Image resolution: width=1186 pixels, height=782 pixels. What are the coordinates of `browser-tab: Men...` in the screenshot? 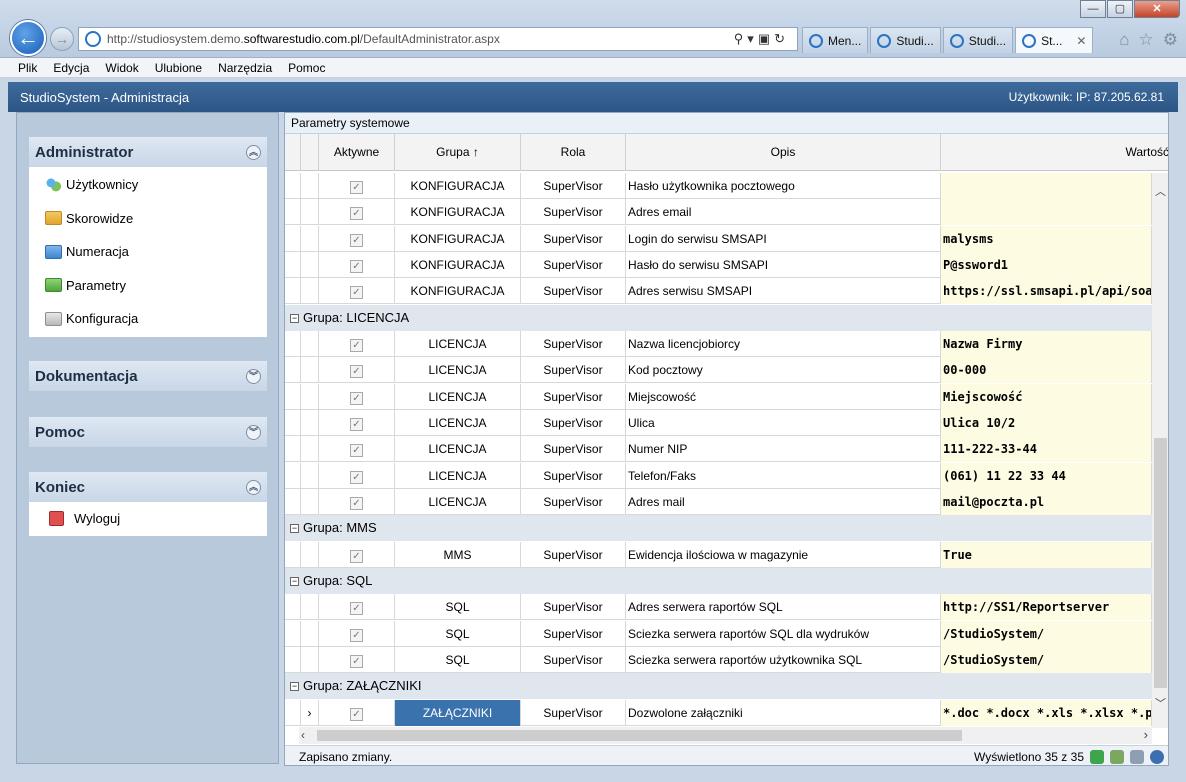 It's located at (835, 40).